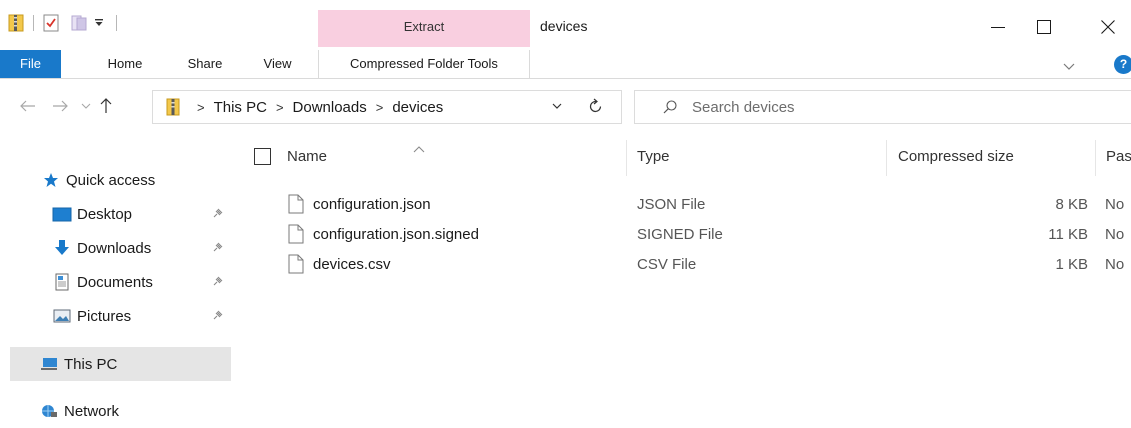 The image size is (1131, 428). What do you see at coordinates (565, 64) in the screenshot?
I see `ribbon-tab-bar` at bounding box center [565, 64].